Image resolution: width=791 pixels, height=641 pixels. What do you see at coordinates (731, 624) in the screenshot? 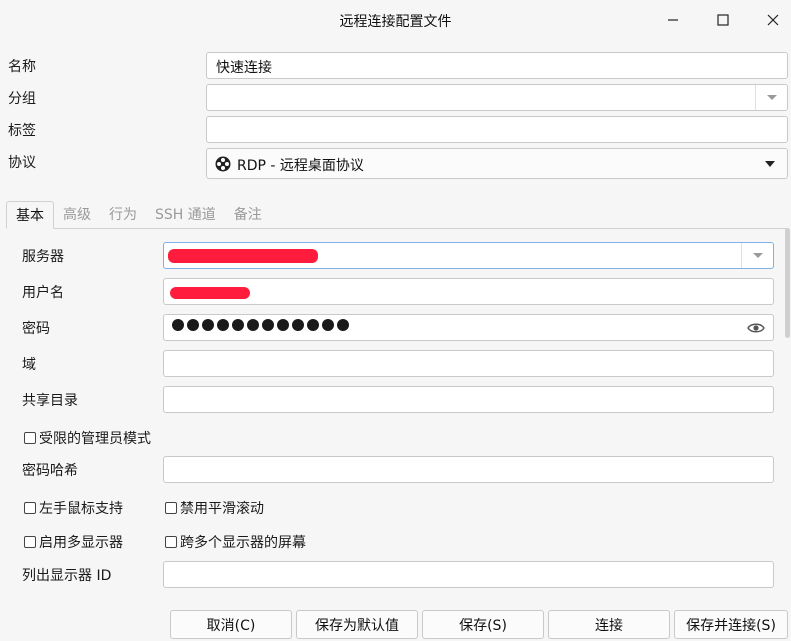
I see `save-and-connect-button: 保存并连接(S)` at bounding box center [731, 624].